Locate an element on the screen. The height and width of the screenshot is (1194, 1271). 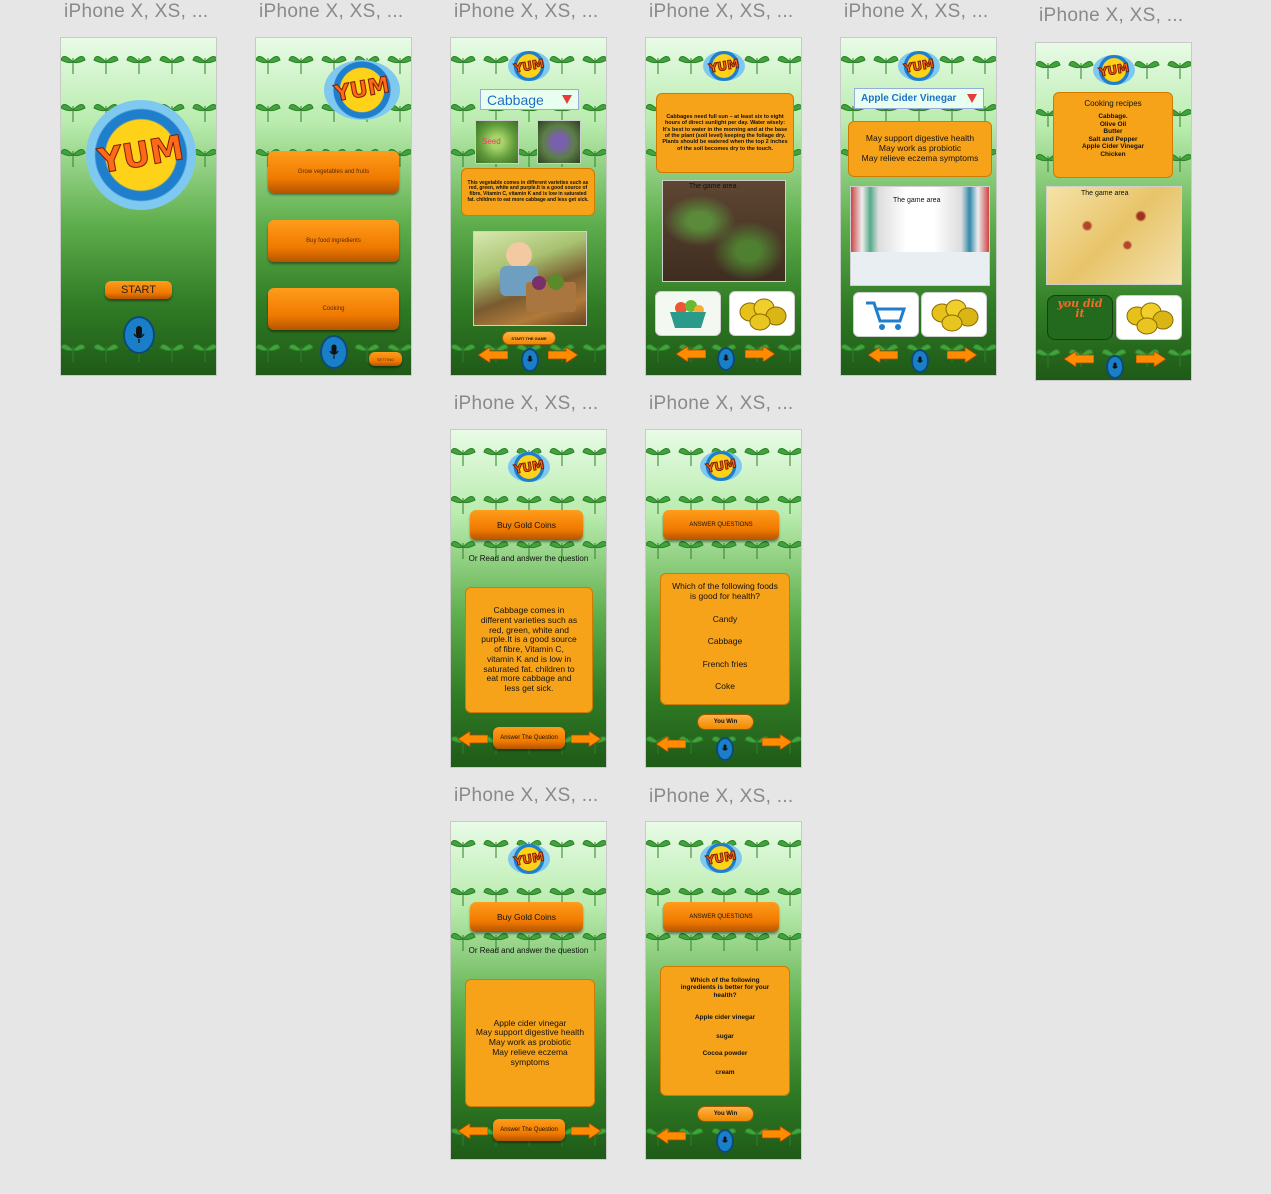
answer-option: Candy is located at coordinates (725, 619).